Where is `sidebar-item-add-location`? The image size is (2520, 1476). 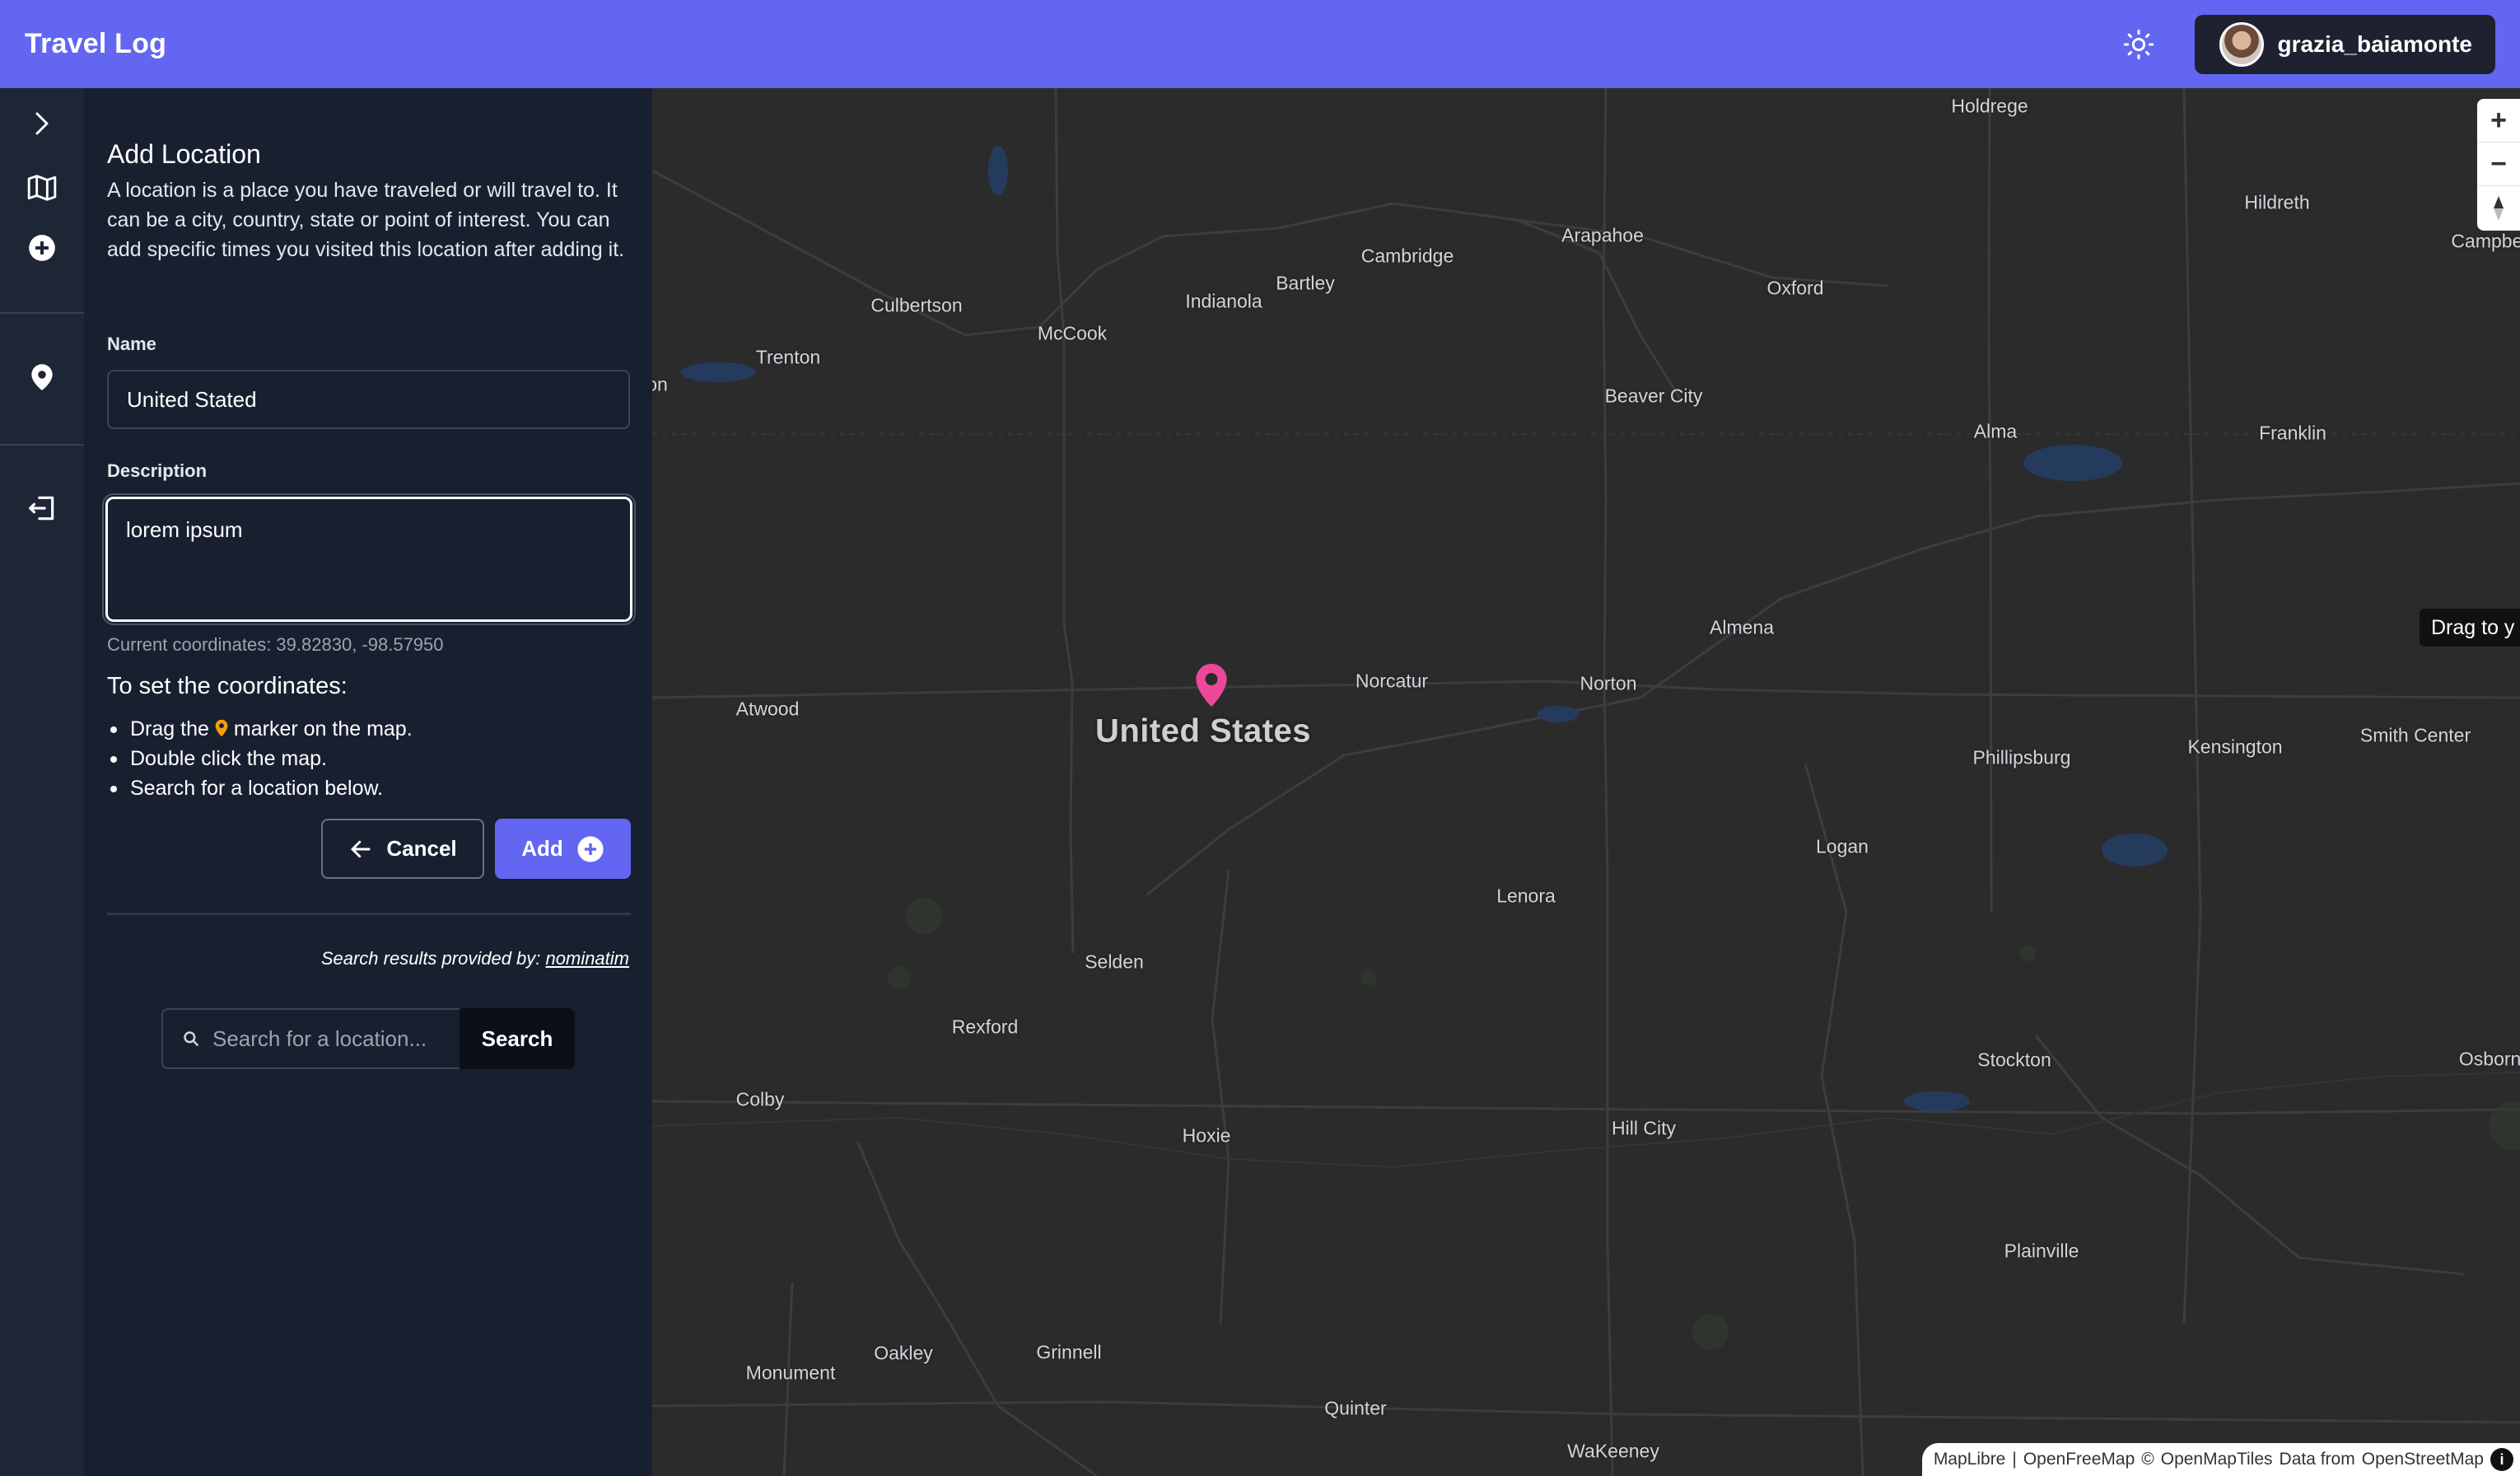
sidebar-item-add-location is located at coordinates (42, 248).